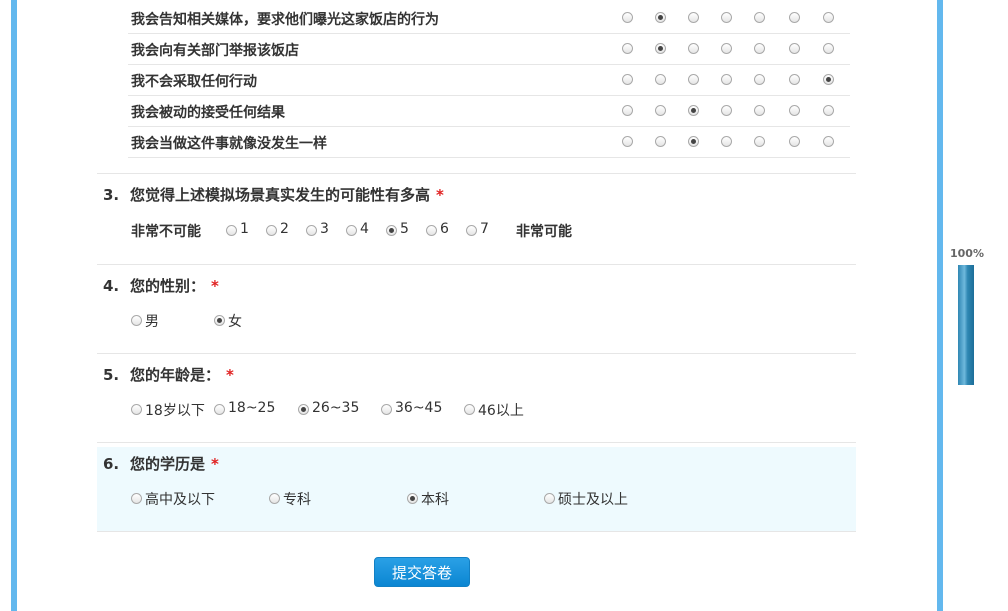 The width and height of the screenshot is (1008, 611). What do you see at coordinates (484, 229) in the screenshot?
I see `option-label: 7` at bounding box center [484, 229].